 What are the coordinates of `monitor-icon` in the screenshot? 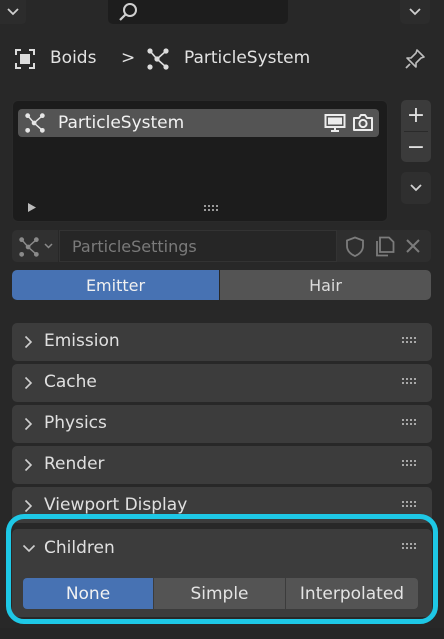 It's located at (335, 123).